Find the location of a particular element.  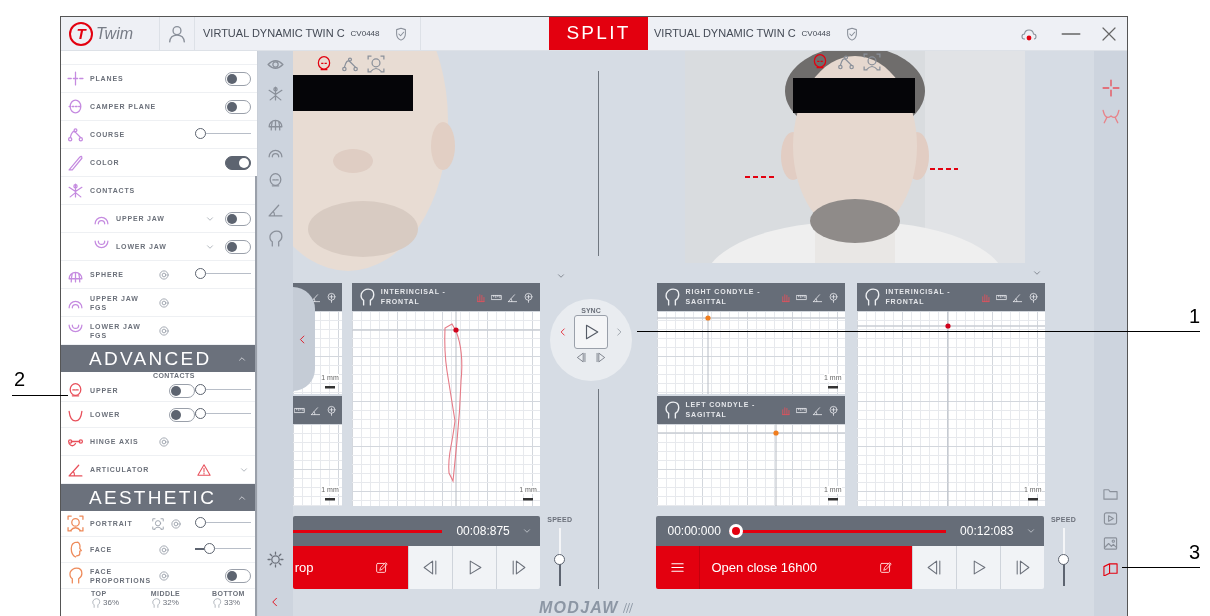

video-icon is located at coordinates (1110, 518).